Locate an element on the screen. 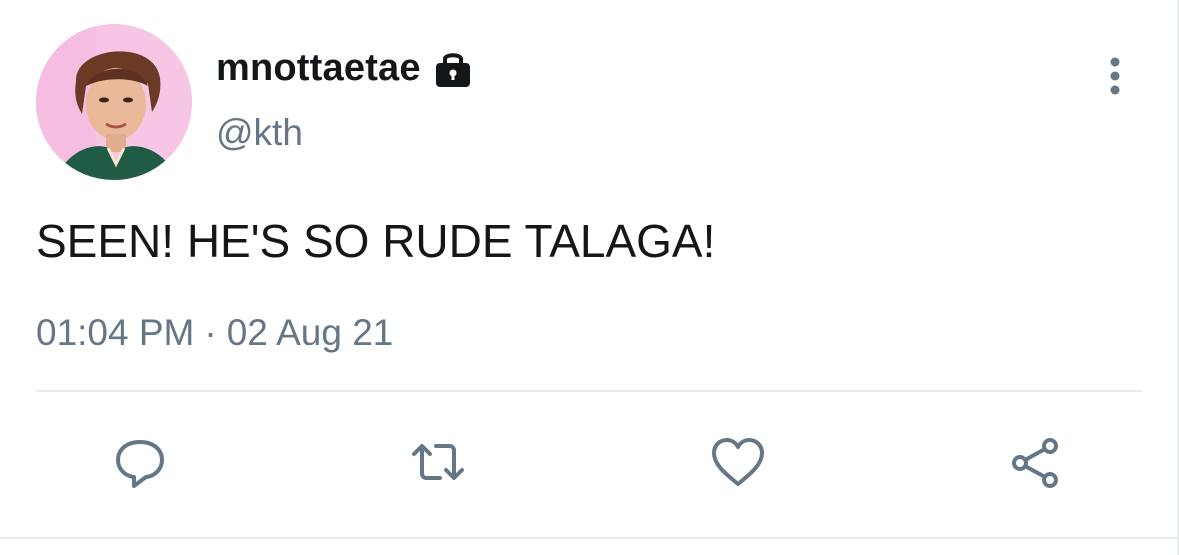  divider is located at coordinates (589, 391).